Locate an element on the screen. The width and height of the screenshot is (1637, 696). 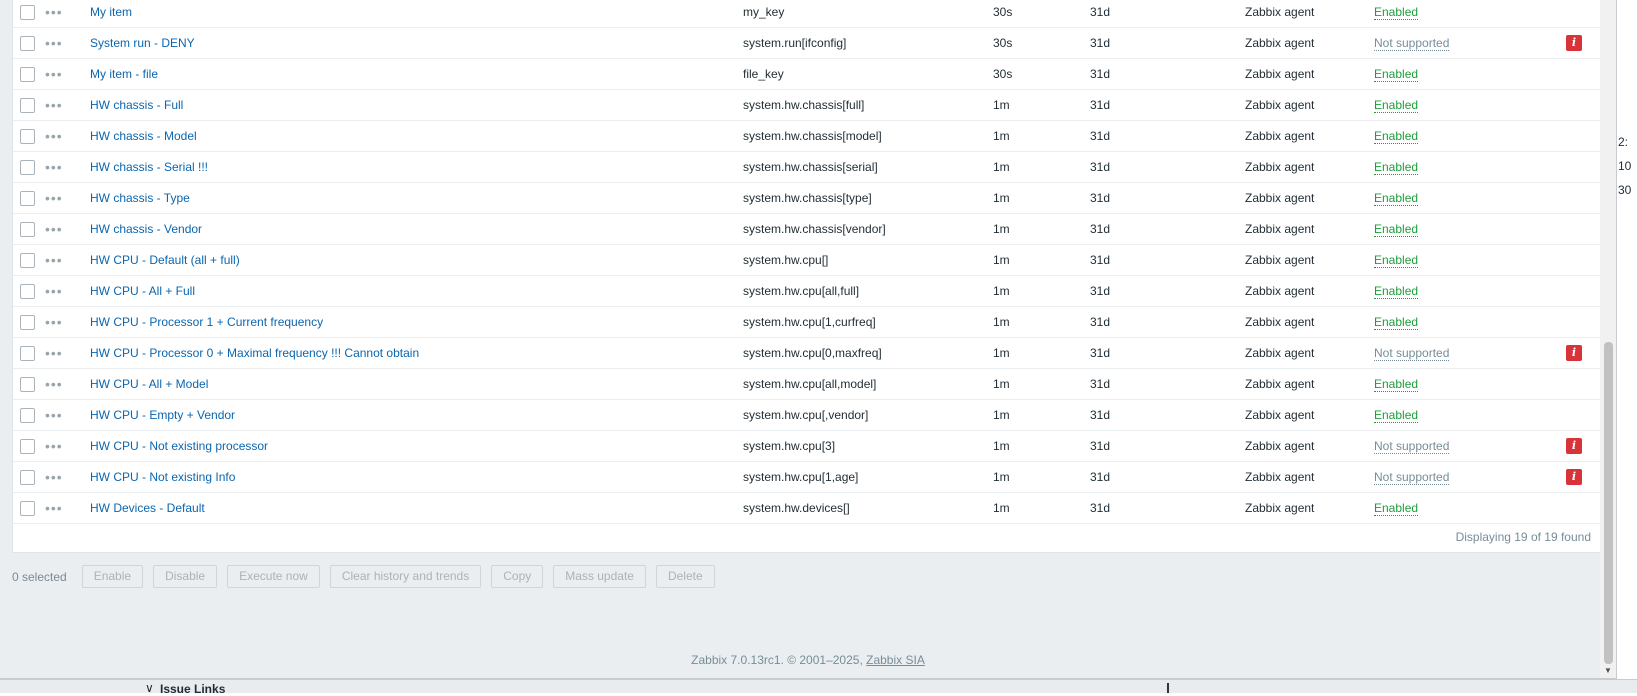
item-name-link: HW Devices - Default is located at coordinates (147, 508).